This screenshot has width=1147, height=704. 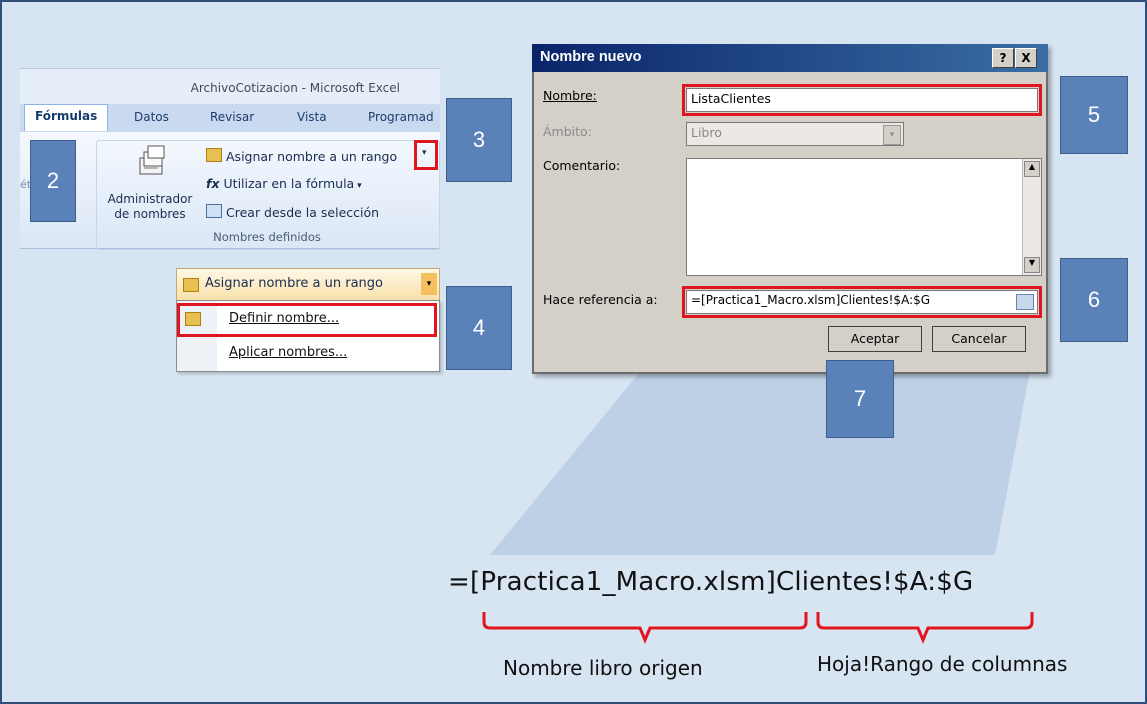 What do you see at coordinates (942, 664) in the screenshot?
I see `caption-sheet-range: Hoja!Rango de columnas` at bounding box center [942, 664].